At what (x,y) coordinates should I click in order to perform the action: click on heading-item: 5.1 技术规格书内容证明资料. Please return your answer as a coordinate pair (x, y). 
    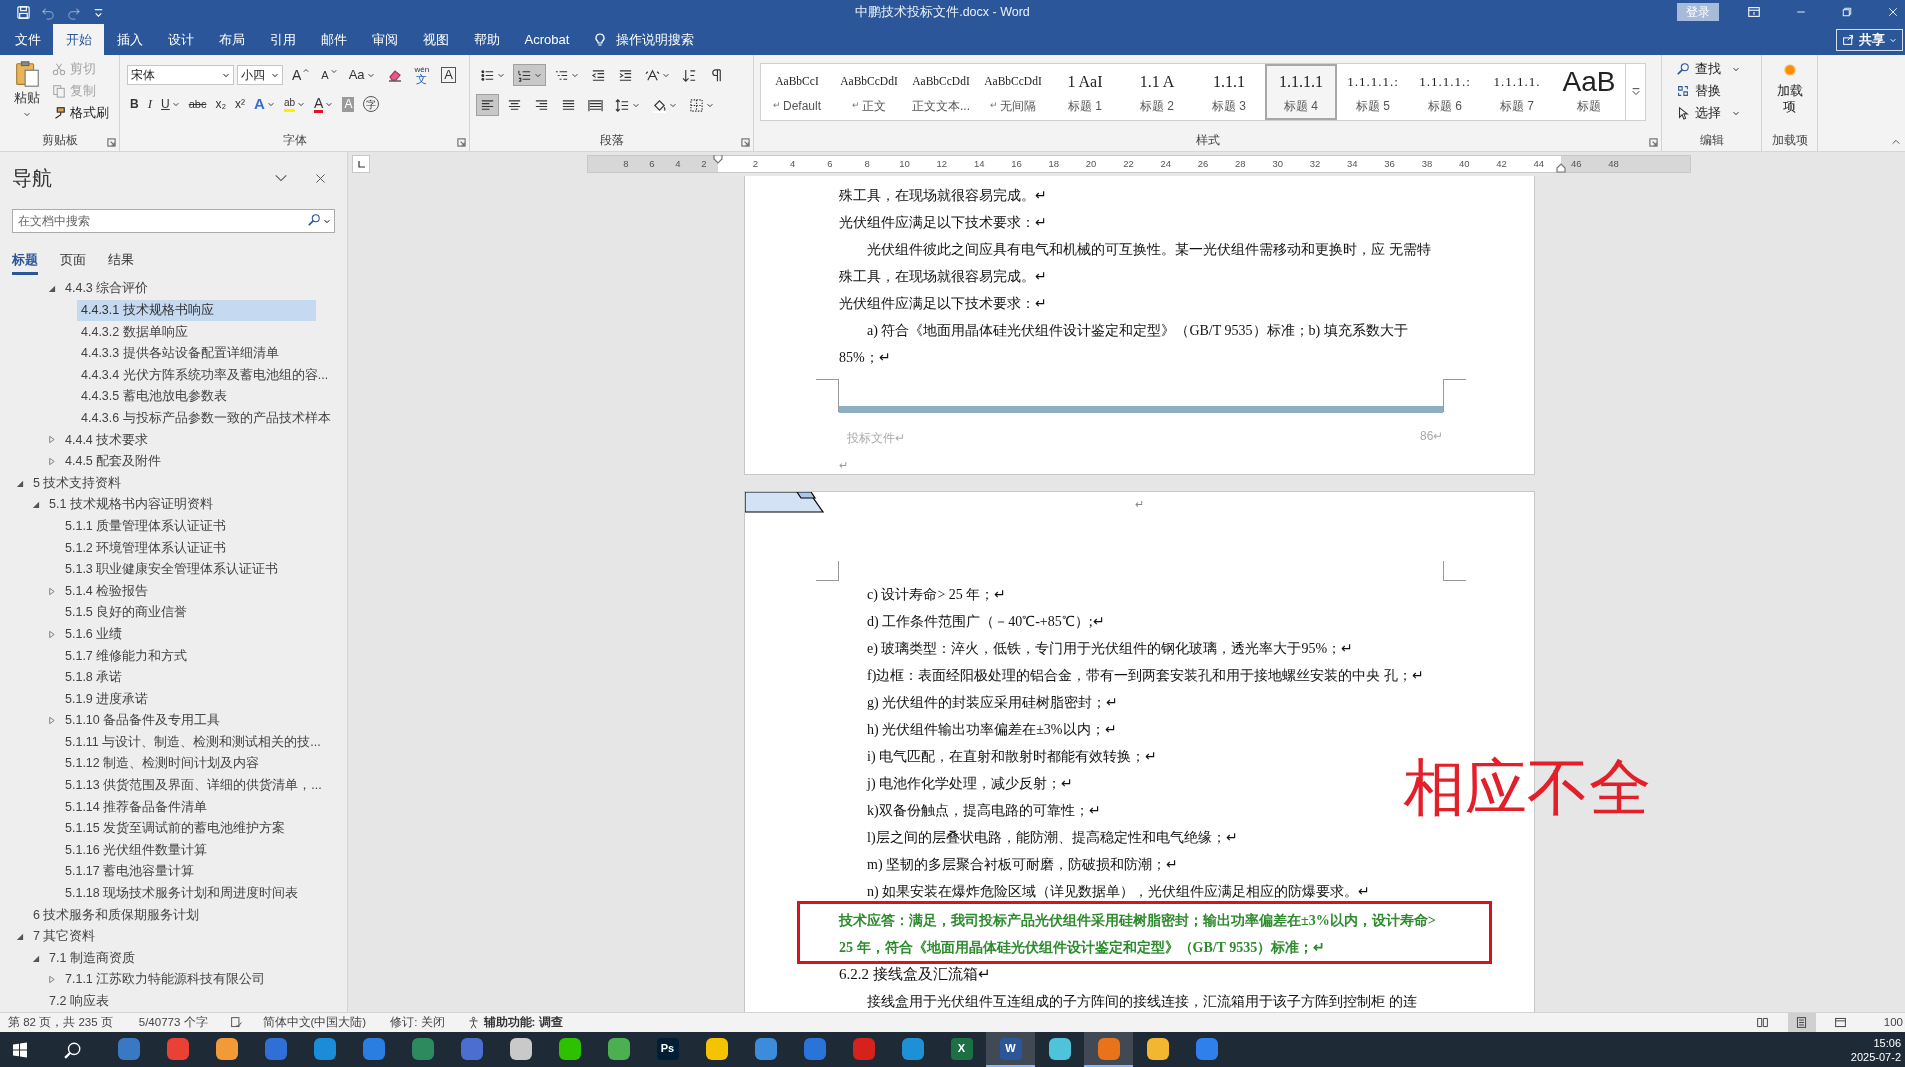
    Looking at the image, I should click on (180, 504).